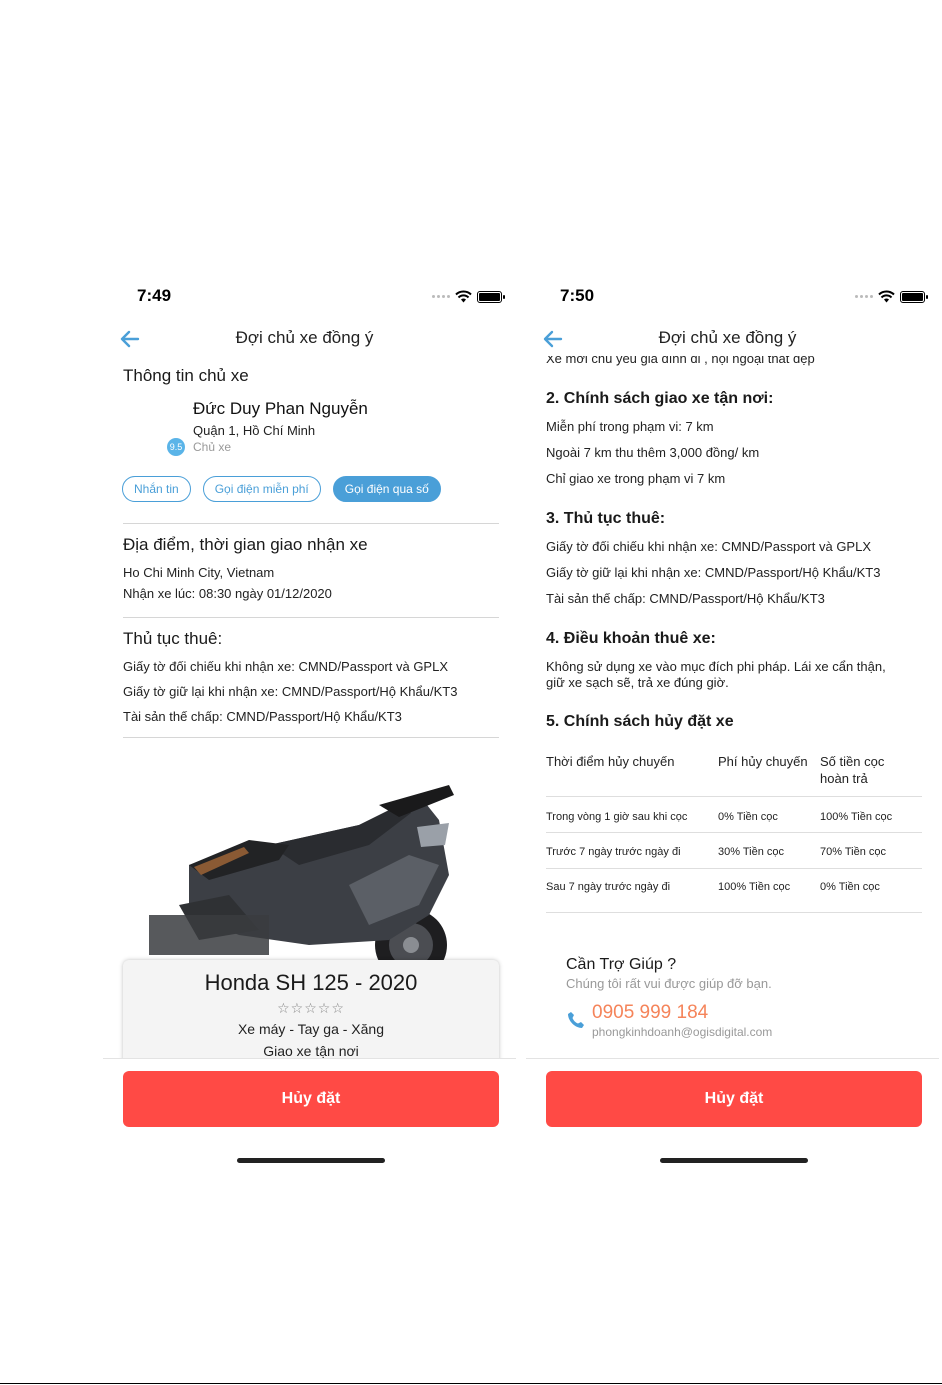 This screenshot has height=1385, width=942. I want to click on phone-call-button: Gọi điện qua số, so click(386, 489).